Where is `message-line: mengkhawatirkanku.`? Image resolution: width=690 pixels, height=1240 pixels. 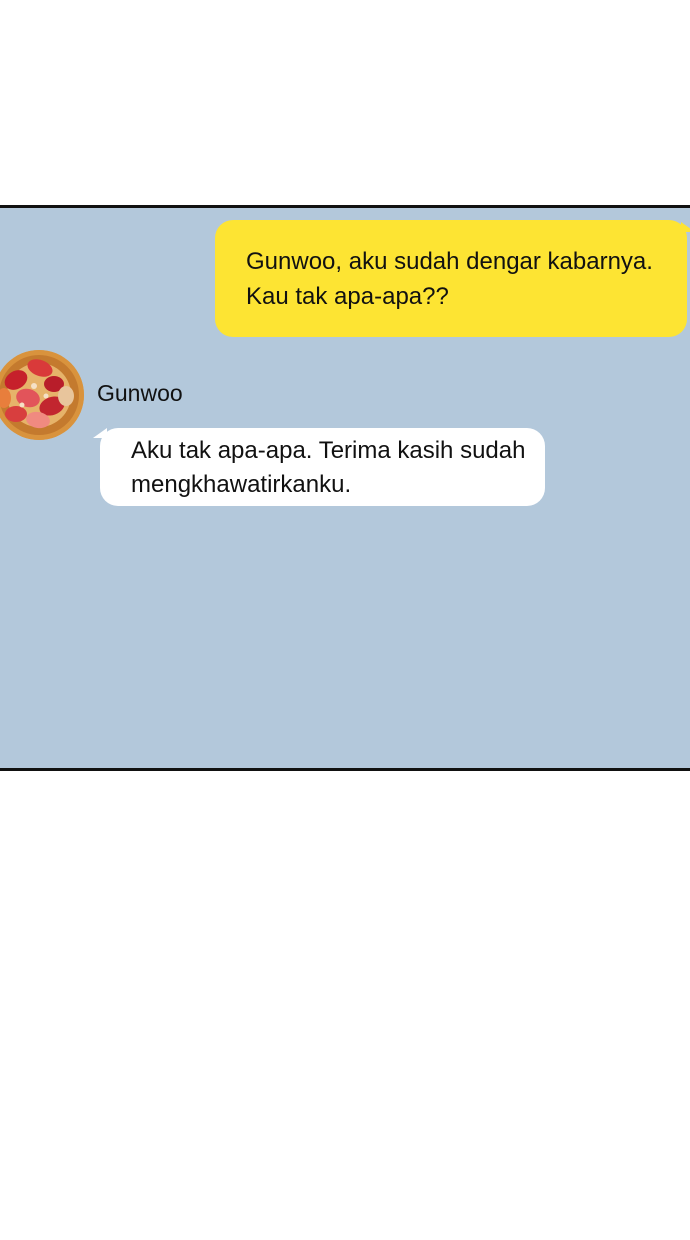 message-line: mengkhawatirkanku. is located at coordinates (241, 484).